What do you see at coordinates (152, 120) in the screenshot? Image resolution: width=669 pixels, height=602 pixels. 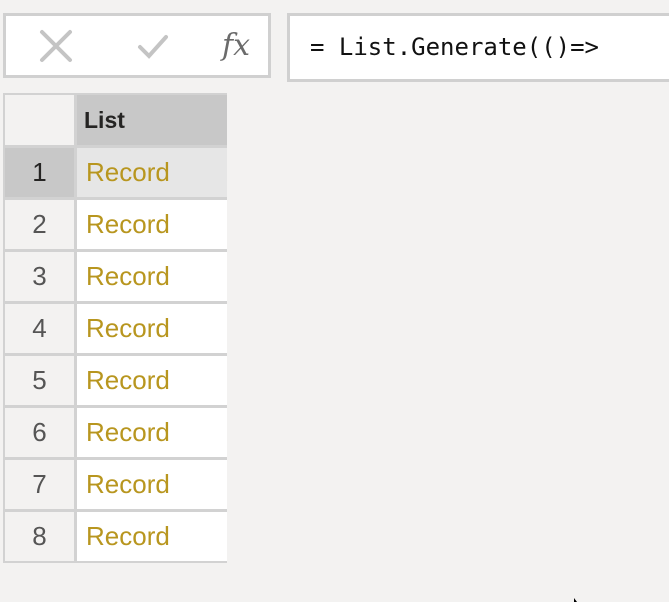 I see `column-header-list: List` at bounding box center [152, 120].